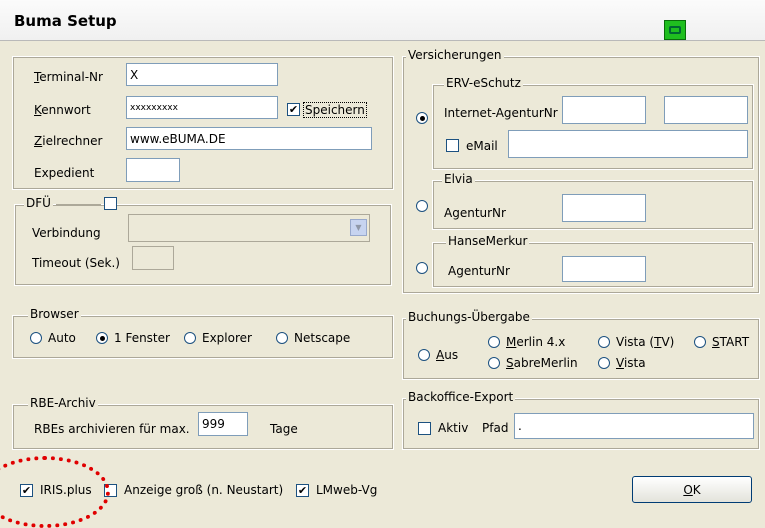 Image resolution: width=765 pixels, height=528 pixels. What do you see at coordinates (358, 227) in the screenshot?
I see `chevron-down-icon: ▼` at bounding box center [358, 227].